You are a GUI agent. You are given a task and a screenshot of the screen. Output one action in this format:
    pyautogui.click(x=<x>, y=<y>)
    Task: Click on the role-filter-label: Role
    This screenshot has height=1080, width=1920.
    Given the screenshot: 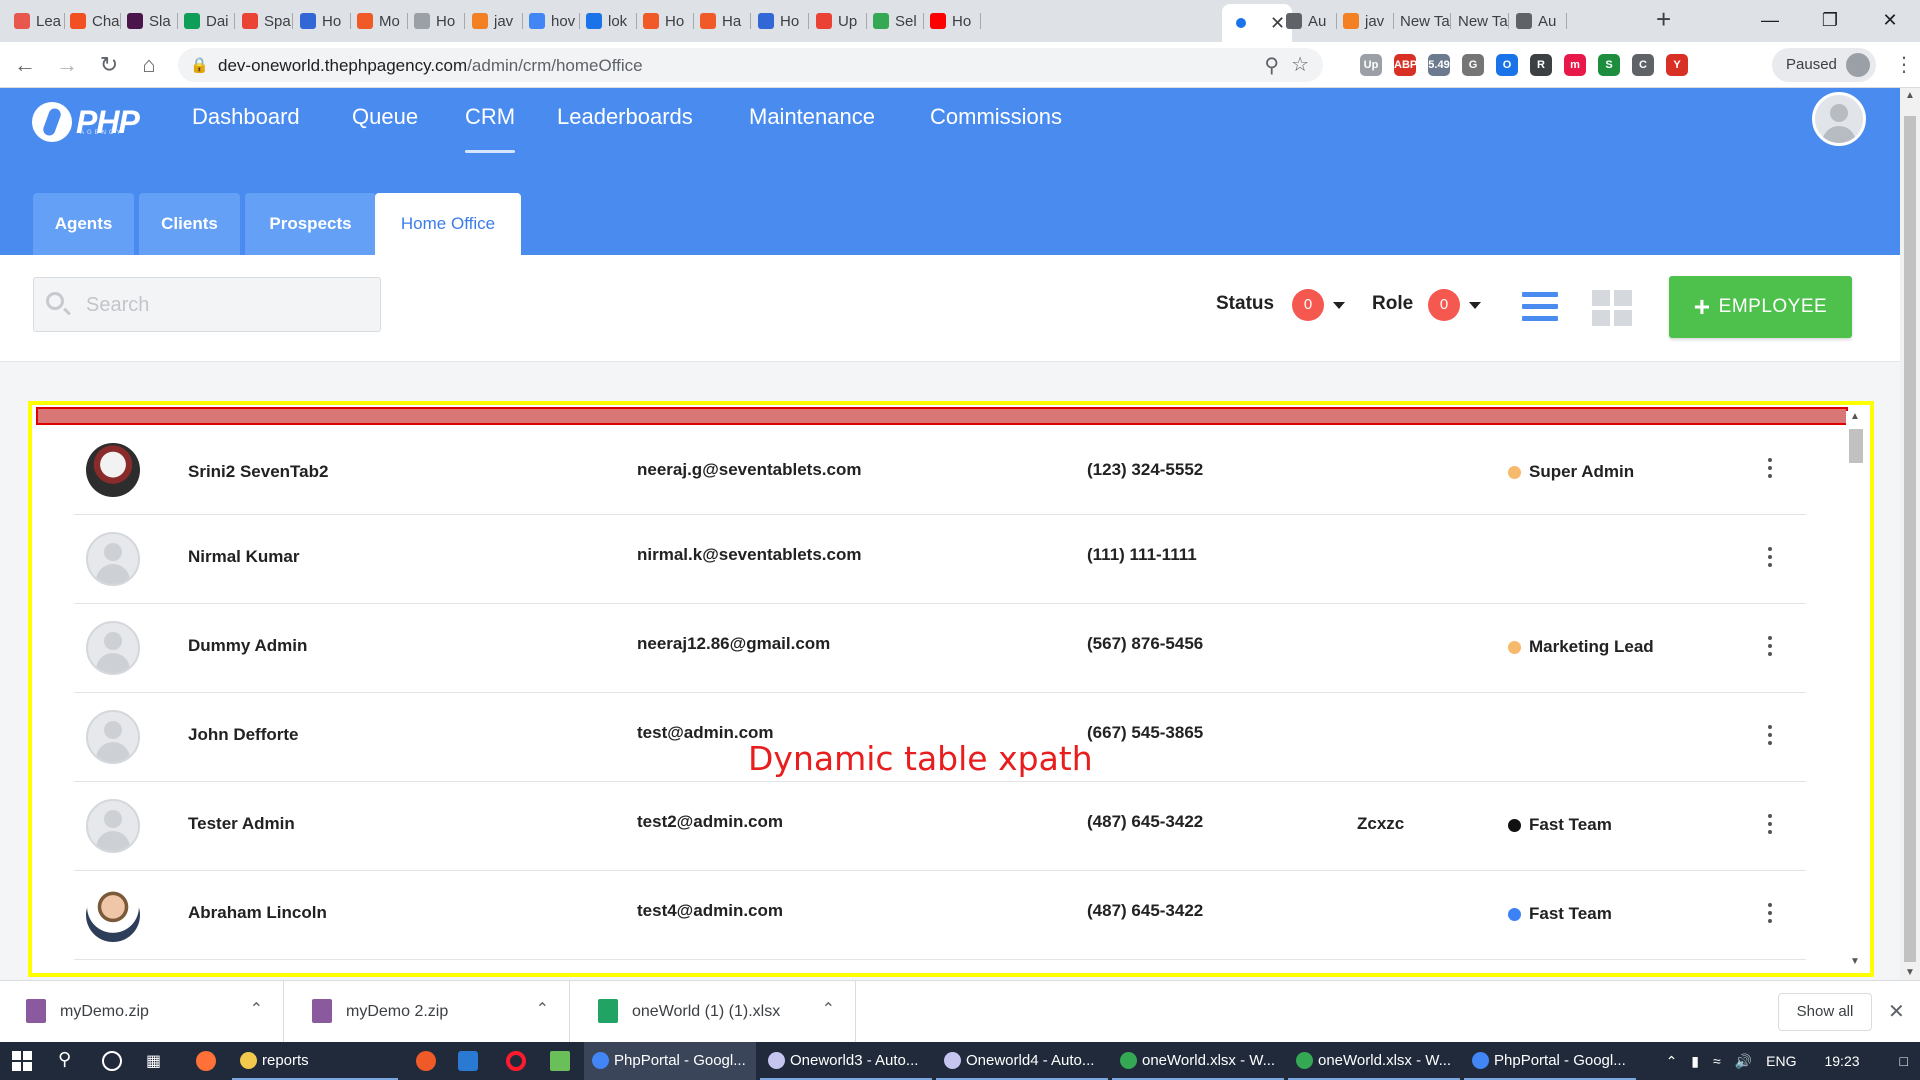 What is the action you would take?
    pyautogui.click(x=1392, y=304)
    